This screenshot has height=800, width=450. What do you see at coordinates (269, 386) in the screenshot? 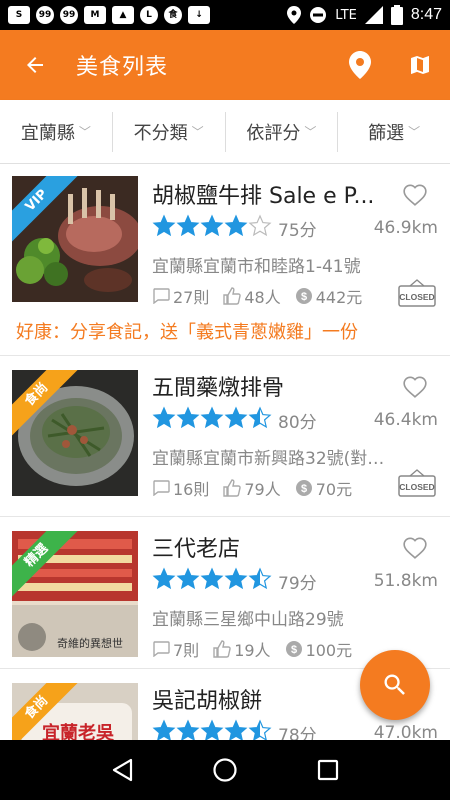
I see `restaurant-name: 五間藥燉排骨` at bounding box center [269, 386].